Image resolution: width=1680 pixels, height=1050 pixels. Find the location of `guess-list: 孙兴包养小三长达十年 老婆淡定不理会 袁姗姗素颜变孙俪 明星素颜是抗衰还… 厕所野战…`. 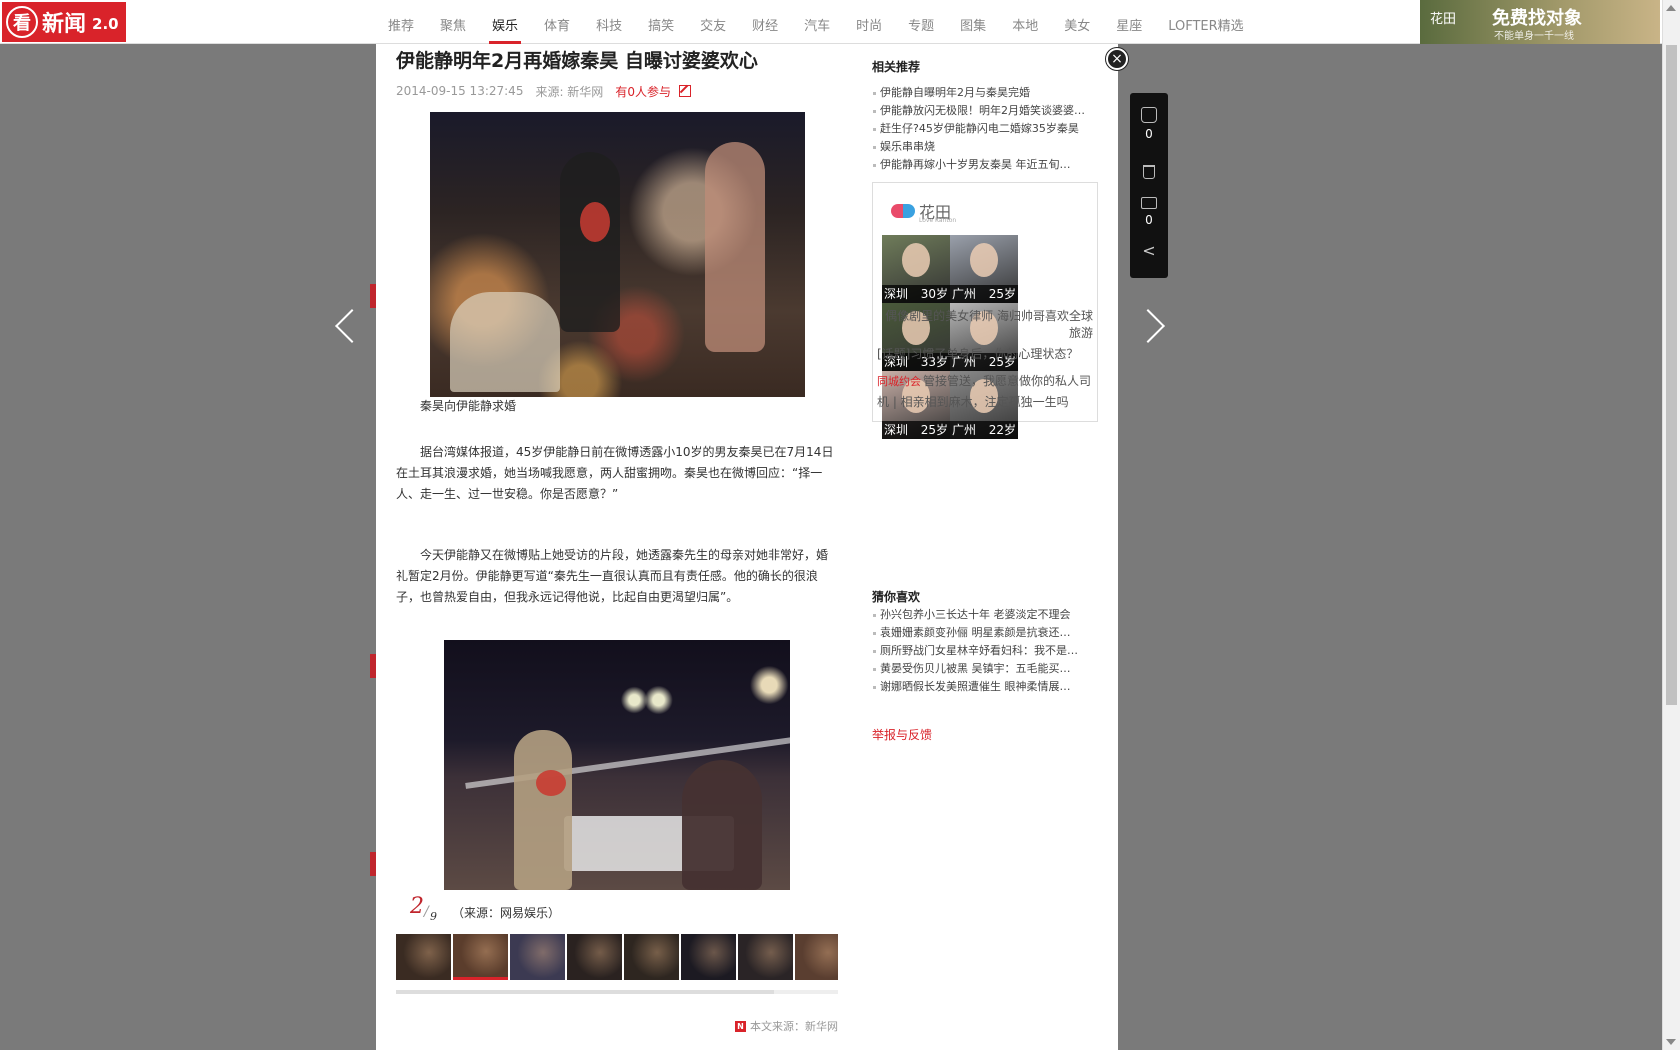

guess-list: 孙兴包养小三长达十年 老婆淡定不理会 袁姗姗素颜变孙俪 明星素颜是抗衰还… 厕所野战… is located at coordinates (983, 651).